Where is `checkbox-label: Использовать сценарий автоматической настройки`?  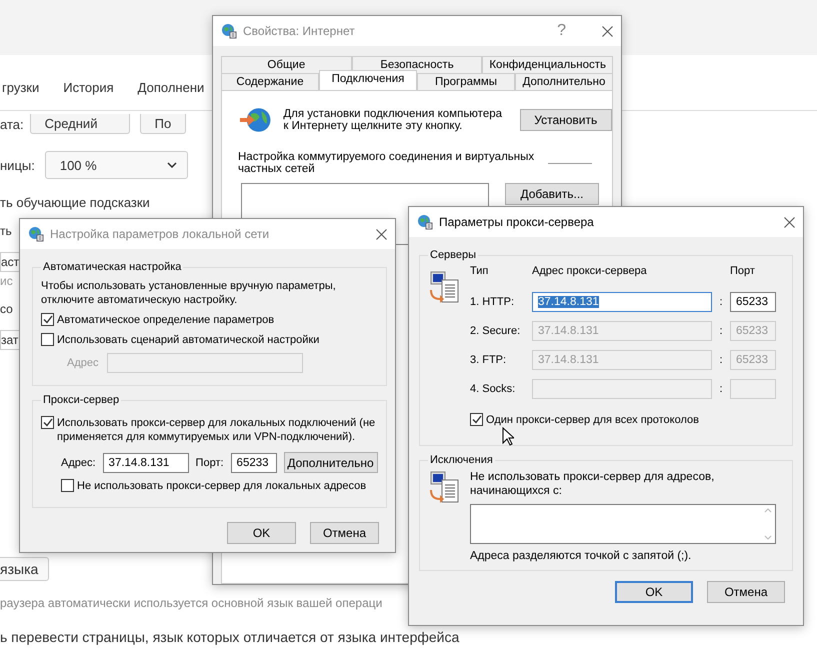
checkbox-label: Использовать сценарий автоматической настройки is located at coordinates (188, 340).